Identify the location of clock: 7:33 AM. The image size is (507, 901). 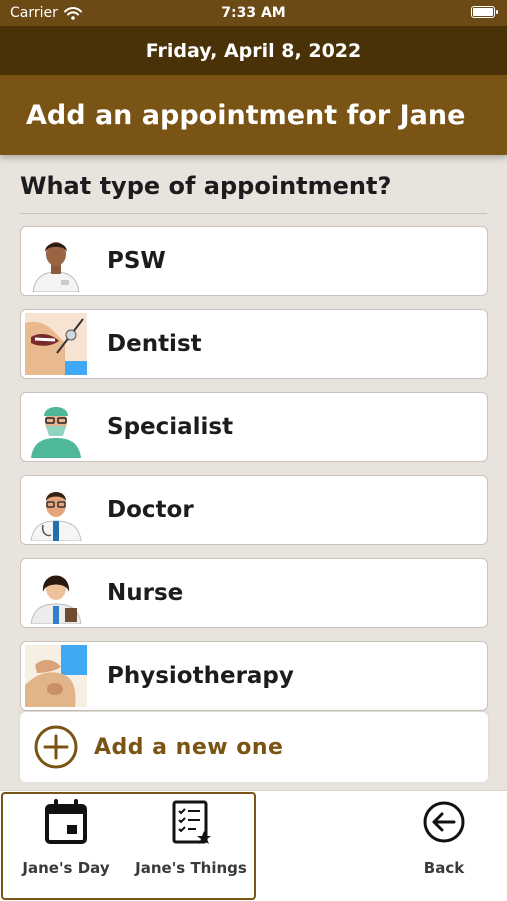
(253, 13).